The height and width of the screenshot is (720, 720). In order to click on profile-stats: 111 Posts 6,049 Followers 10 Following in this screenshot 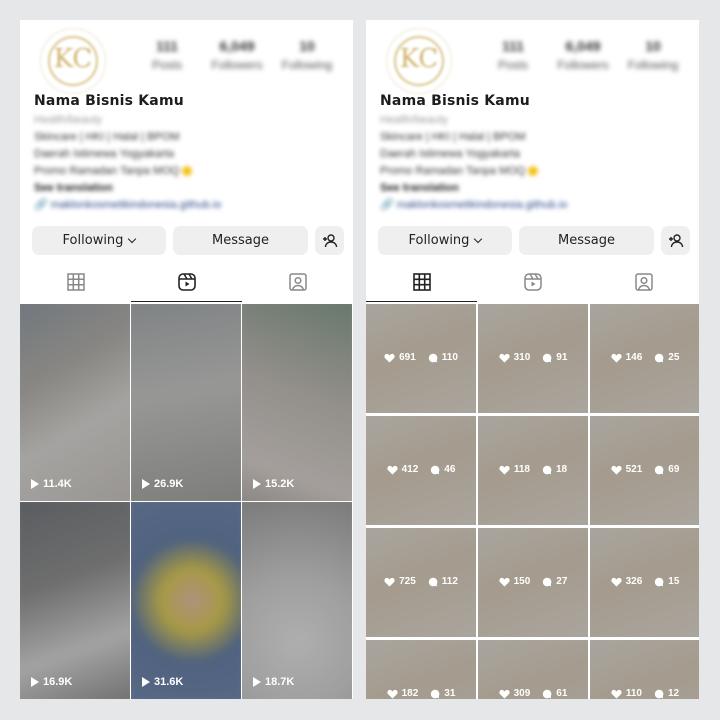, I will do `click(583, 55)`.